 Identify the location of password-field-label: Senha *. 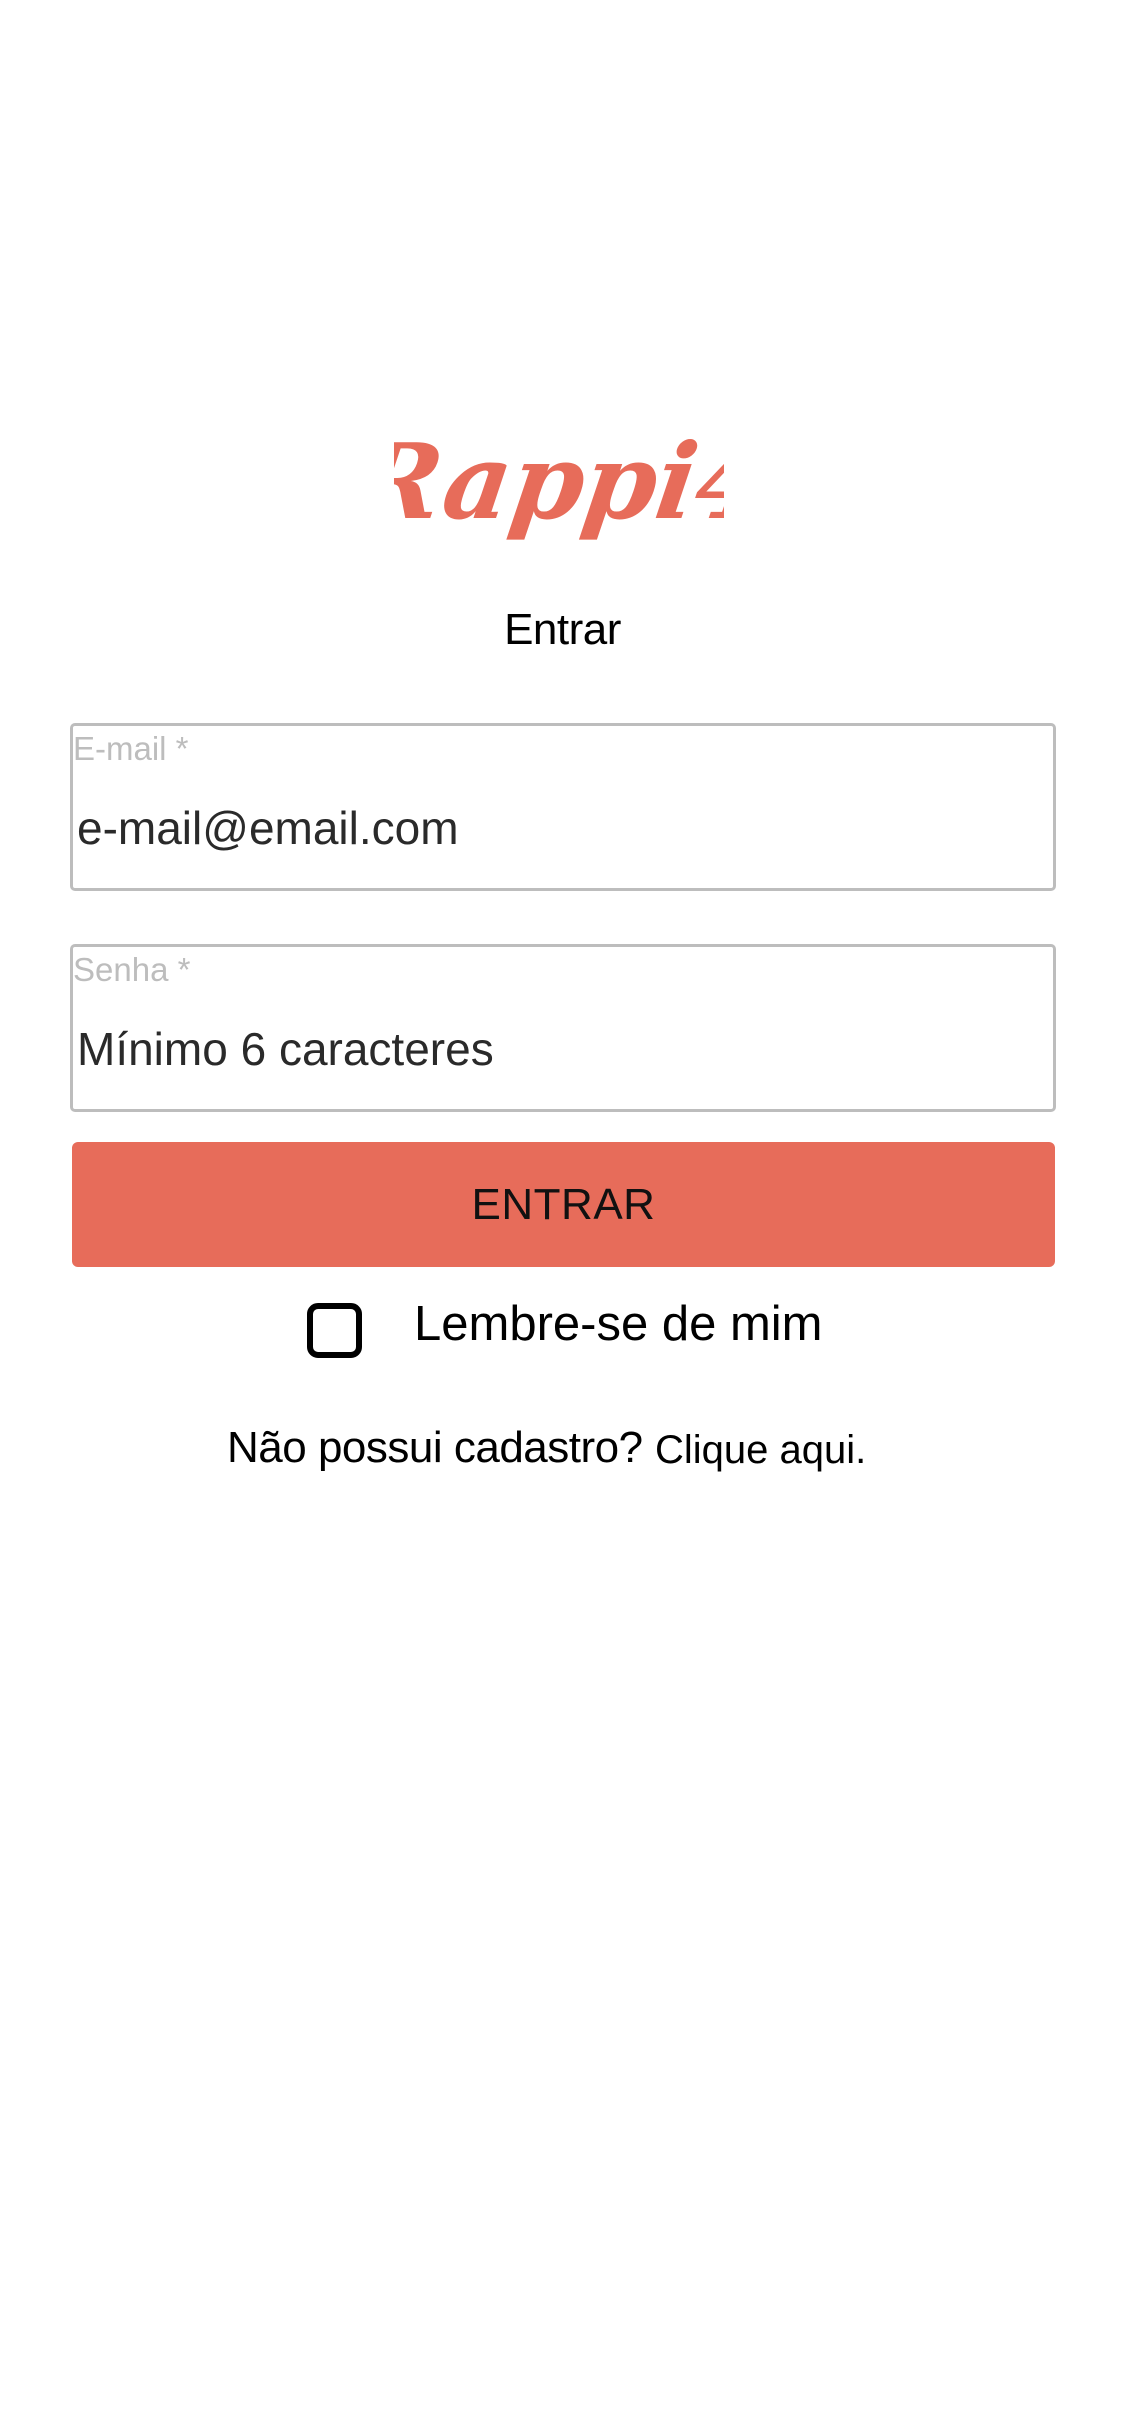
(132, 969).